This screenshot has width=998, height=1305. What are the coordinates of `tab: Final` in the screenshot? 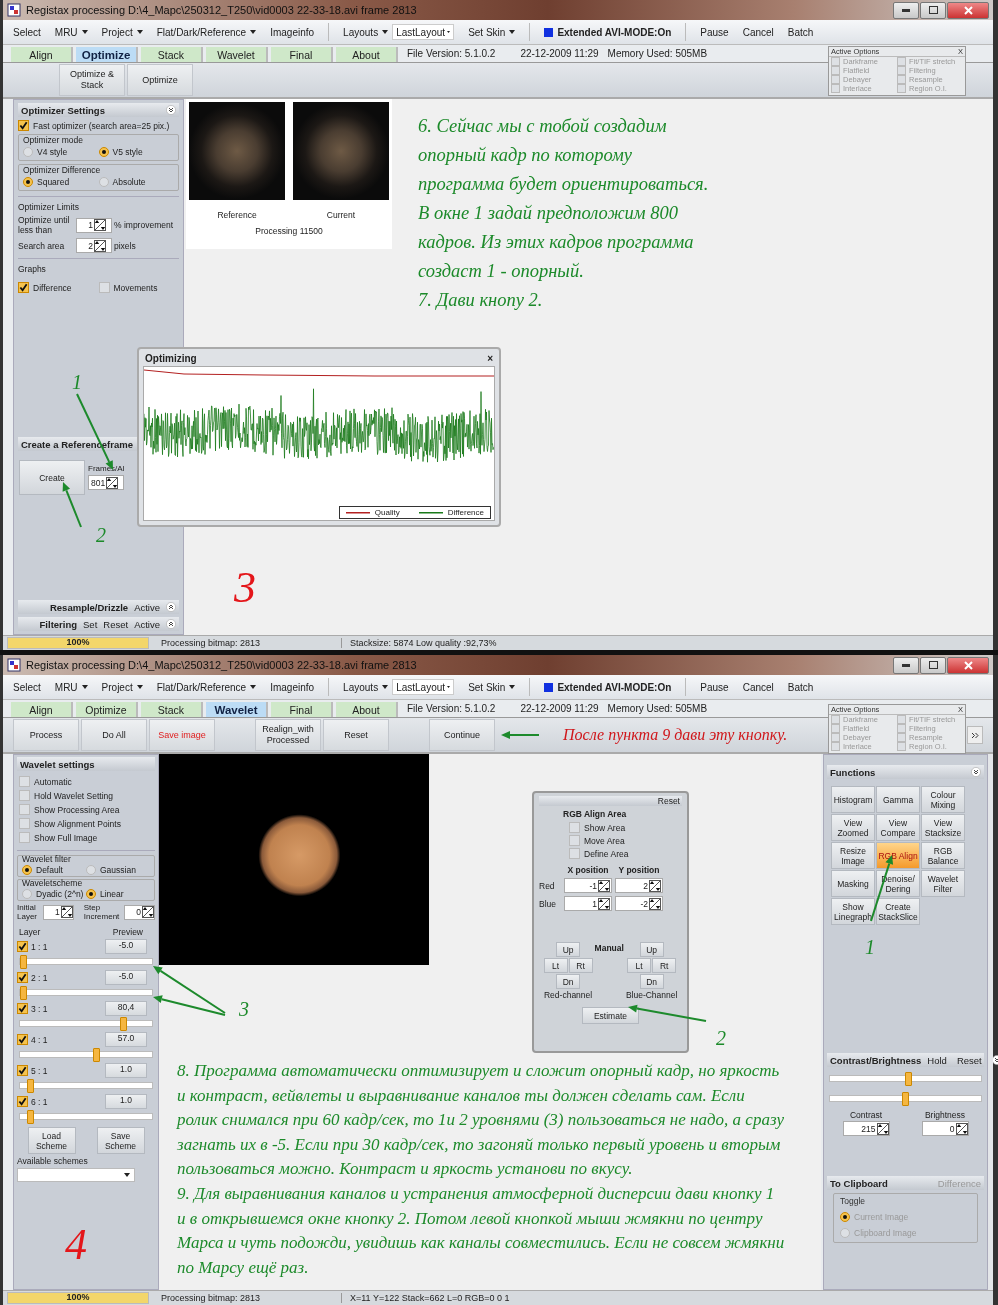 It's located at (302, 709).